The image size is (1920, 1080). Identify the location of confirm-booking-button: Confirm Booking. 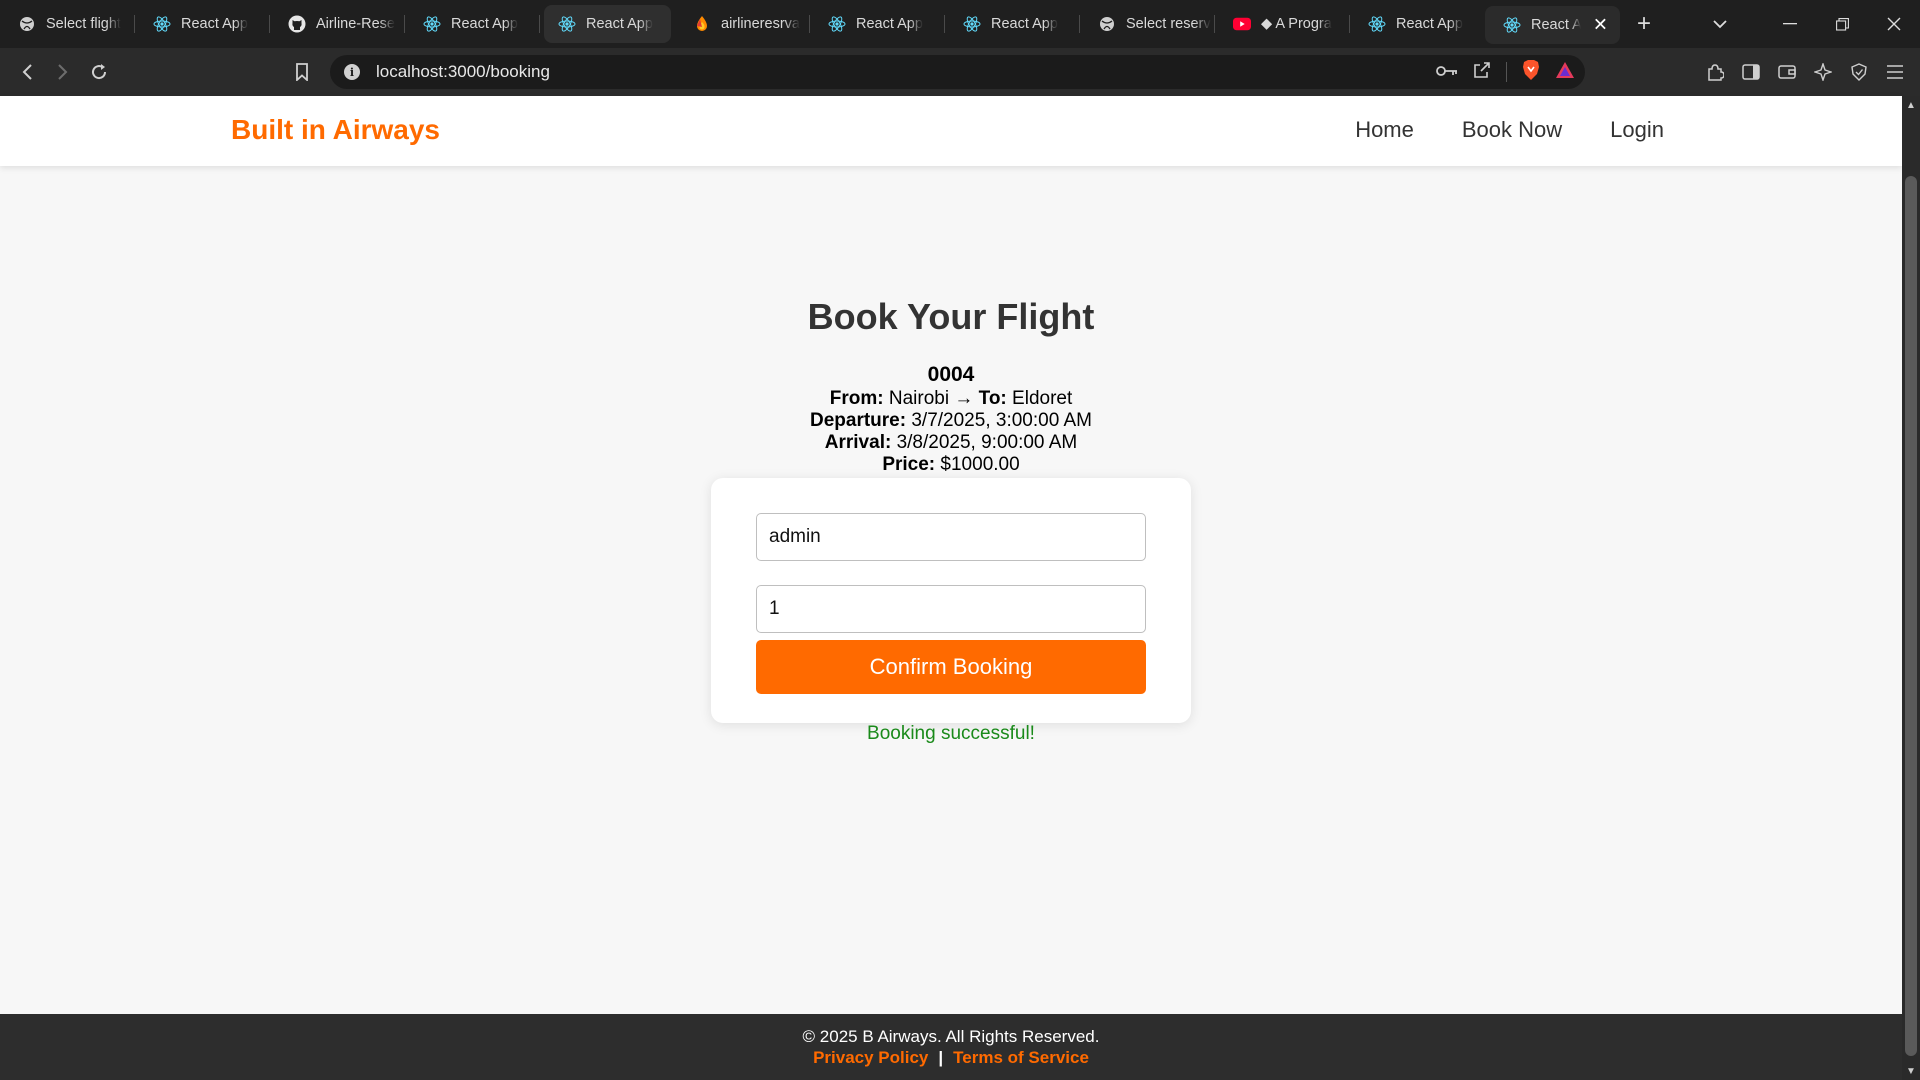
(951, 667).